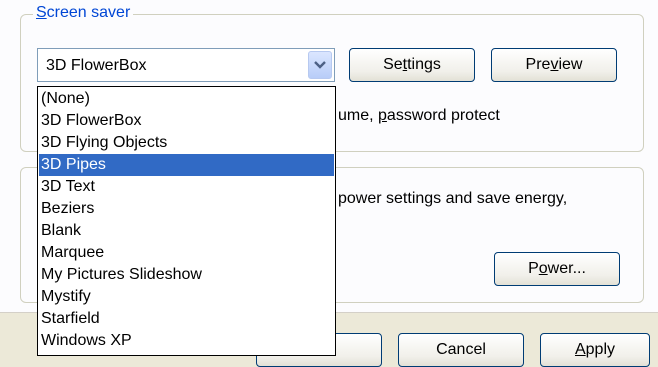 This screenshot has width=658, height=367. What do you see at coordinates (412, 65) in the screenshot?
I see `settings-button: Settings` at bounding box center [412, 65].